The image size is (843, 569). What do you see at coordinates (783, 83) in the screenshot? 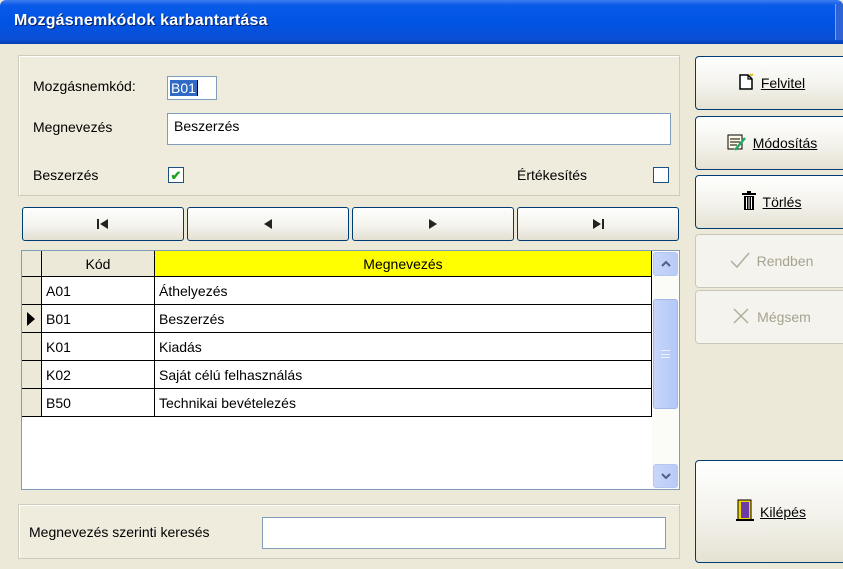
I see `new-button-label: Felvitel` at bounding box center [783, 83].